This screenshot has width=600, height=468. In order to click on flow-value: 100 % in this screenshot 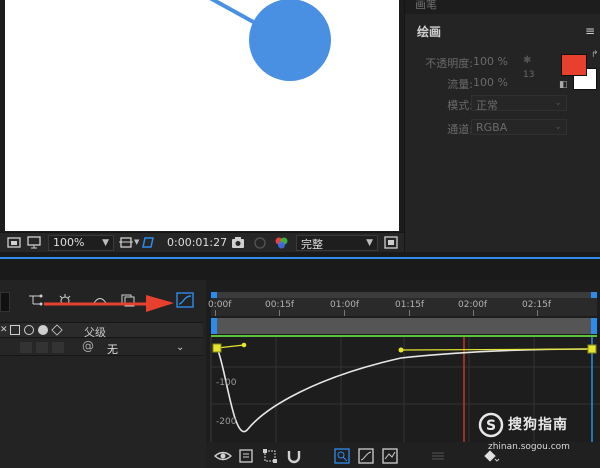, I will do `click(490, 82)`.